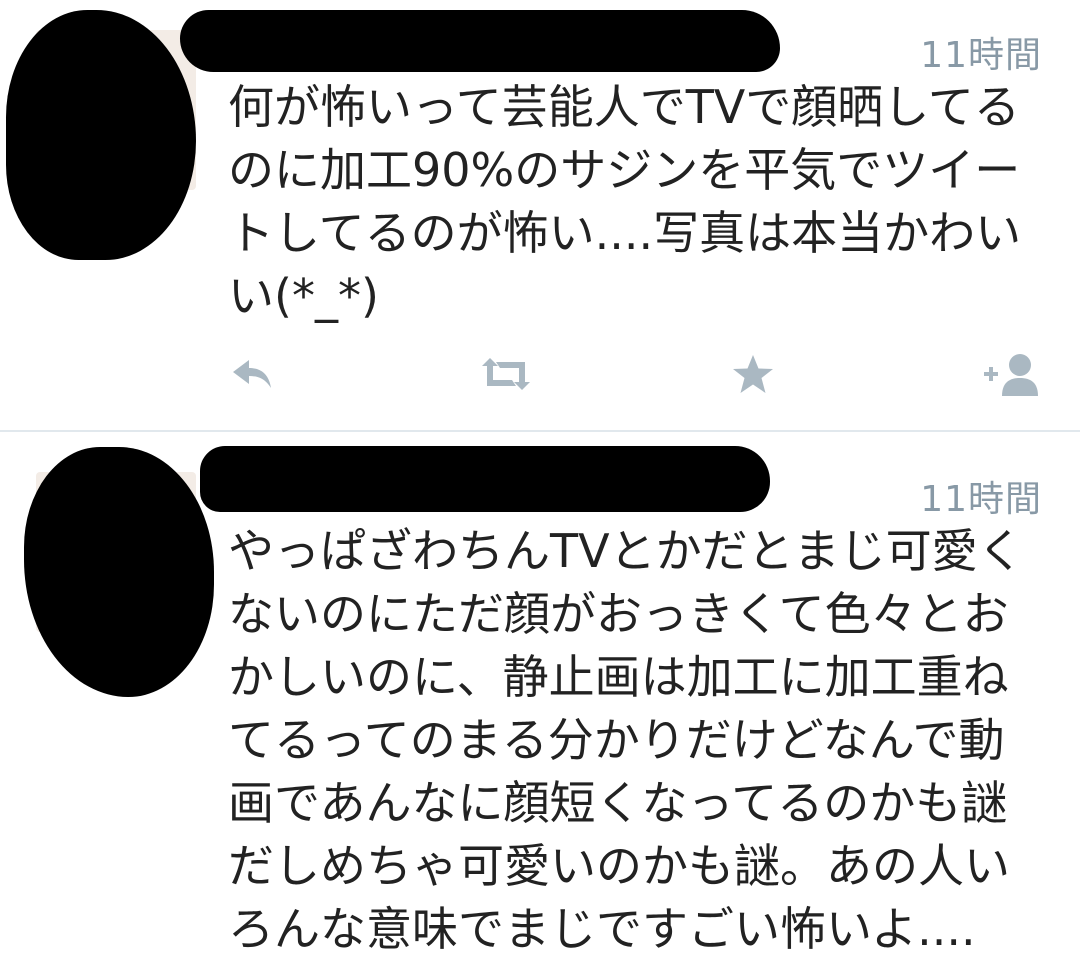 This screenshot has width=1080, height=976. Describe the element at coordinates (636, 374) in the screenshot. I see `tweet-actions` at that location.